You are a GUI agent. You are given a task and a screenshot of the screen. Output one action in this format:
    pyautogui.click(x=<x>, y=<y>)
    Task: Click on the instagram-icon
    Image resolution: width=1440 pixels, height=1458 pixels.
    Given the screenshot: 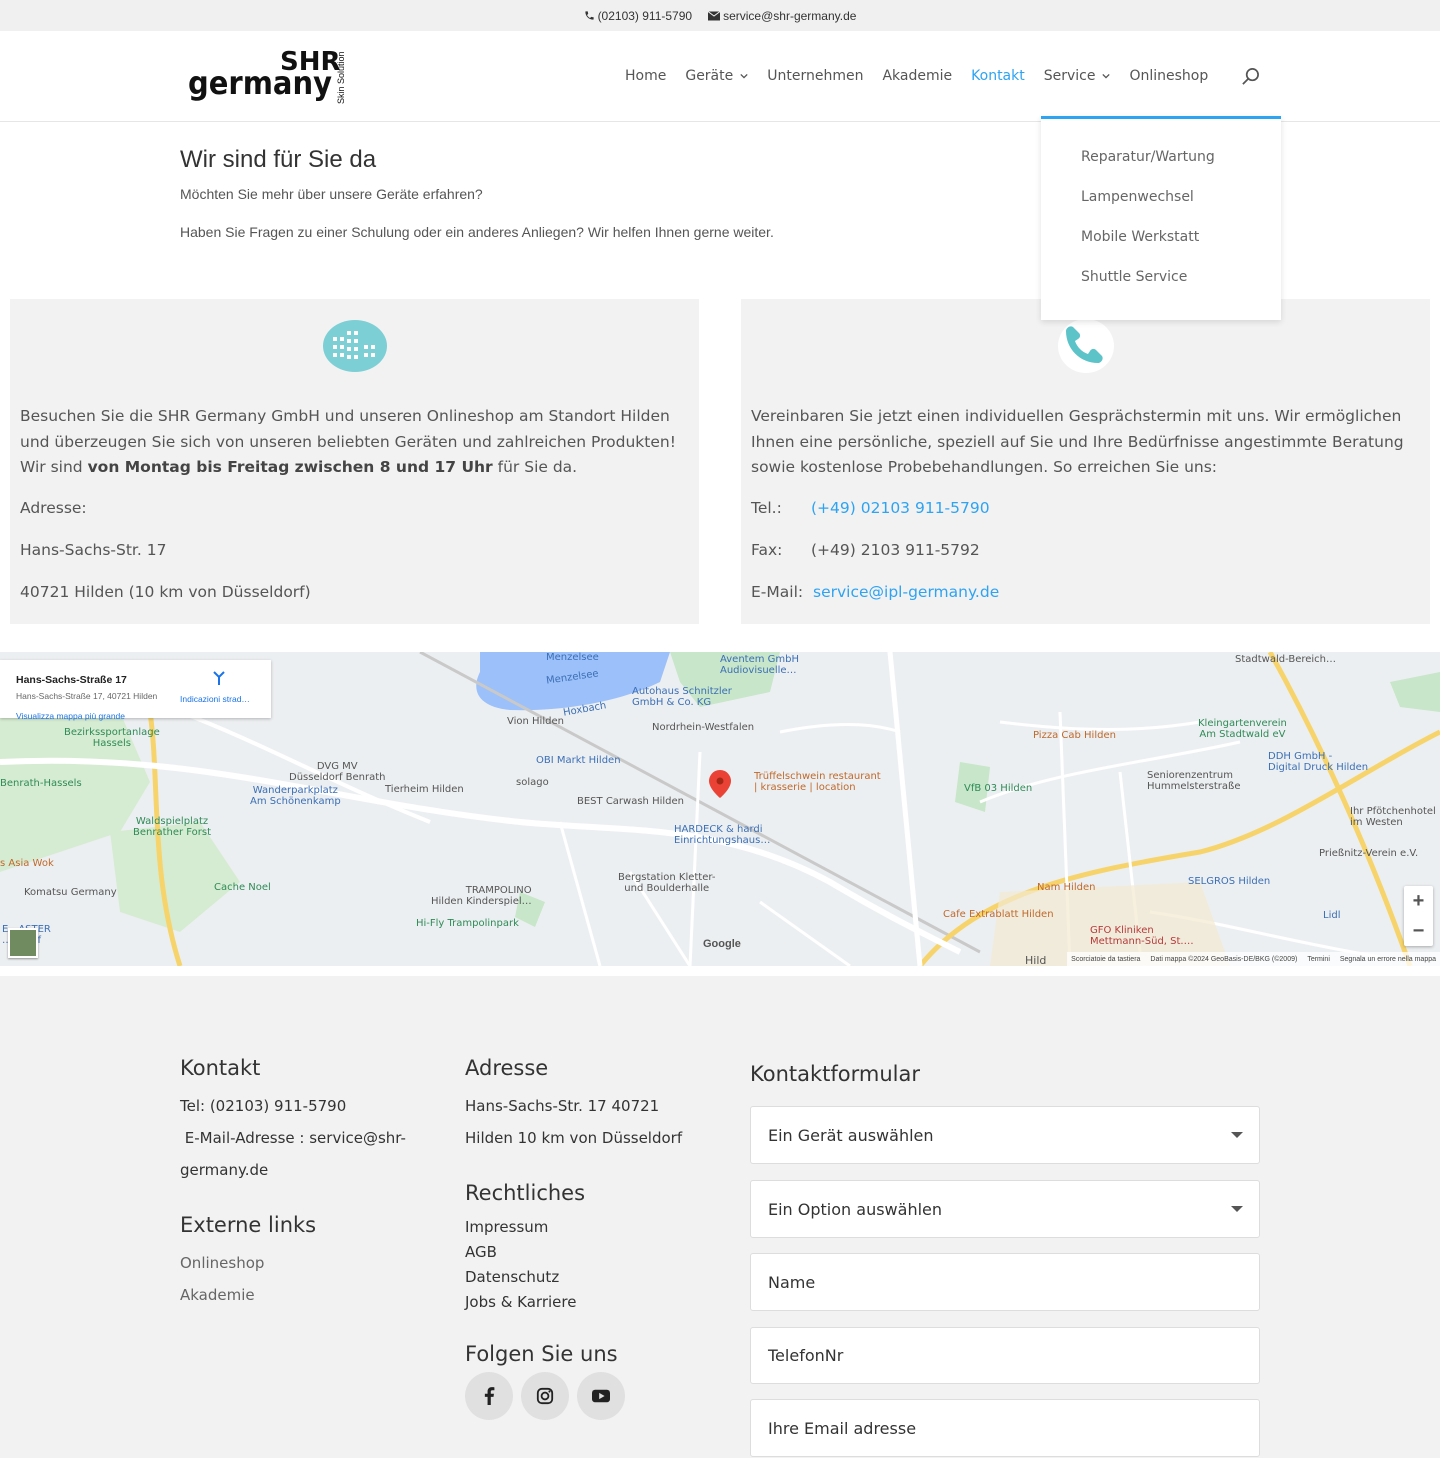 What is the action you would take?
    pyautogui.click(x=545, y=1396)
    